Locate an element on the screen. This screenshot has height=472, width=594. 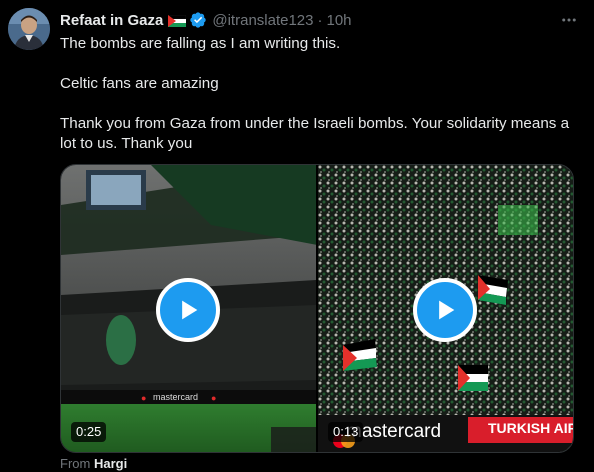
author-handle: @itranslate123 is located at coordinates (262, 20).